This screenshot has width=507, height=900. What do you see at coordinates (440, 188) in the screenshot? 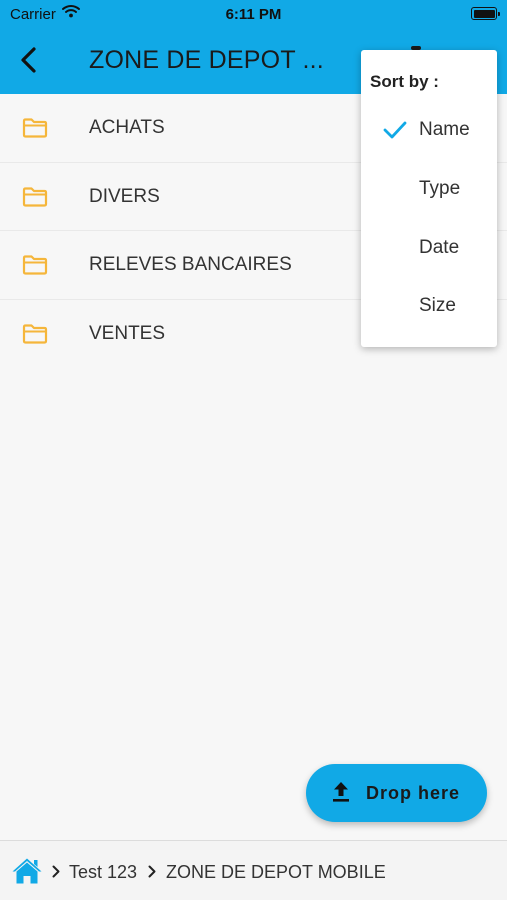
I see `sort-option-label: Type` at bounding box center [440, 188].